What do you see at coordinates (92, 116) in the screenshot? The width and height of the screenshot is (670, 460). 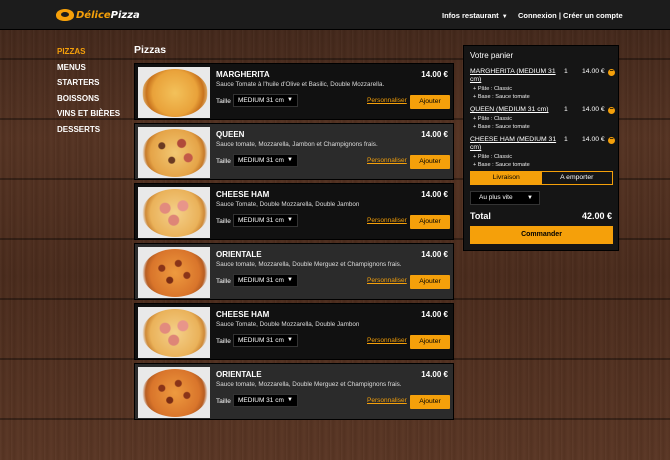 I see `category-vins-bieres: VINS ET BIÈRES` at bounding box center [92, 116].